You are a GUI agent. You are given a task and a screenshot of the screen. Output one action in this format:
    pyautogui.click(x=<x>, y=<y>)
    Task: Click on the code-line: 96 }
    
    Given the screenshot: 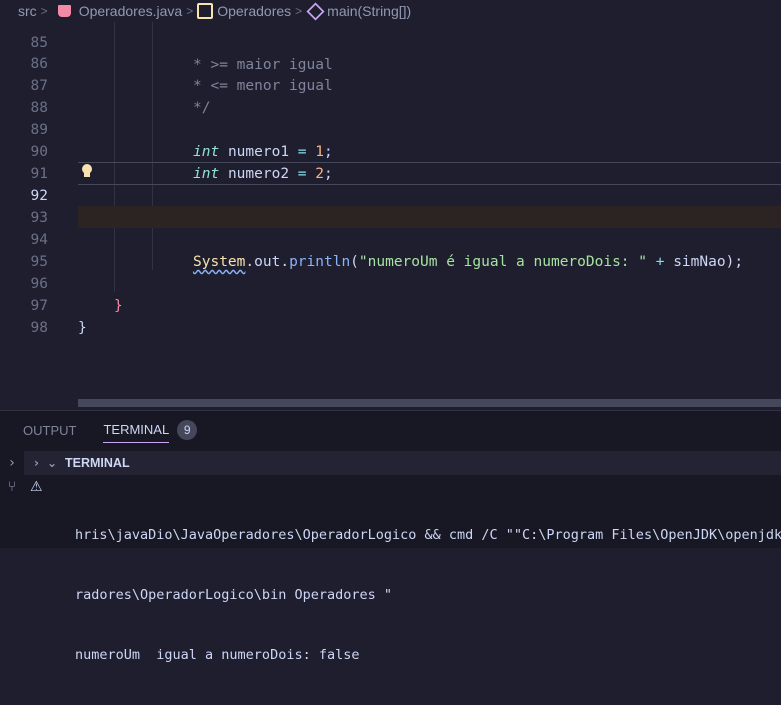 What is the action you would take?
    pyautogui.click(x=390, y=282)
    